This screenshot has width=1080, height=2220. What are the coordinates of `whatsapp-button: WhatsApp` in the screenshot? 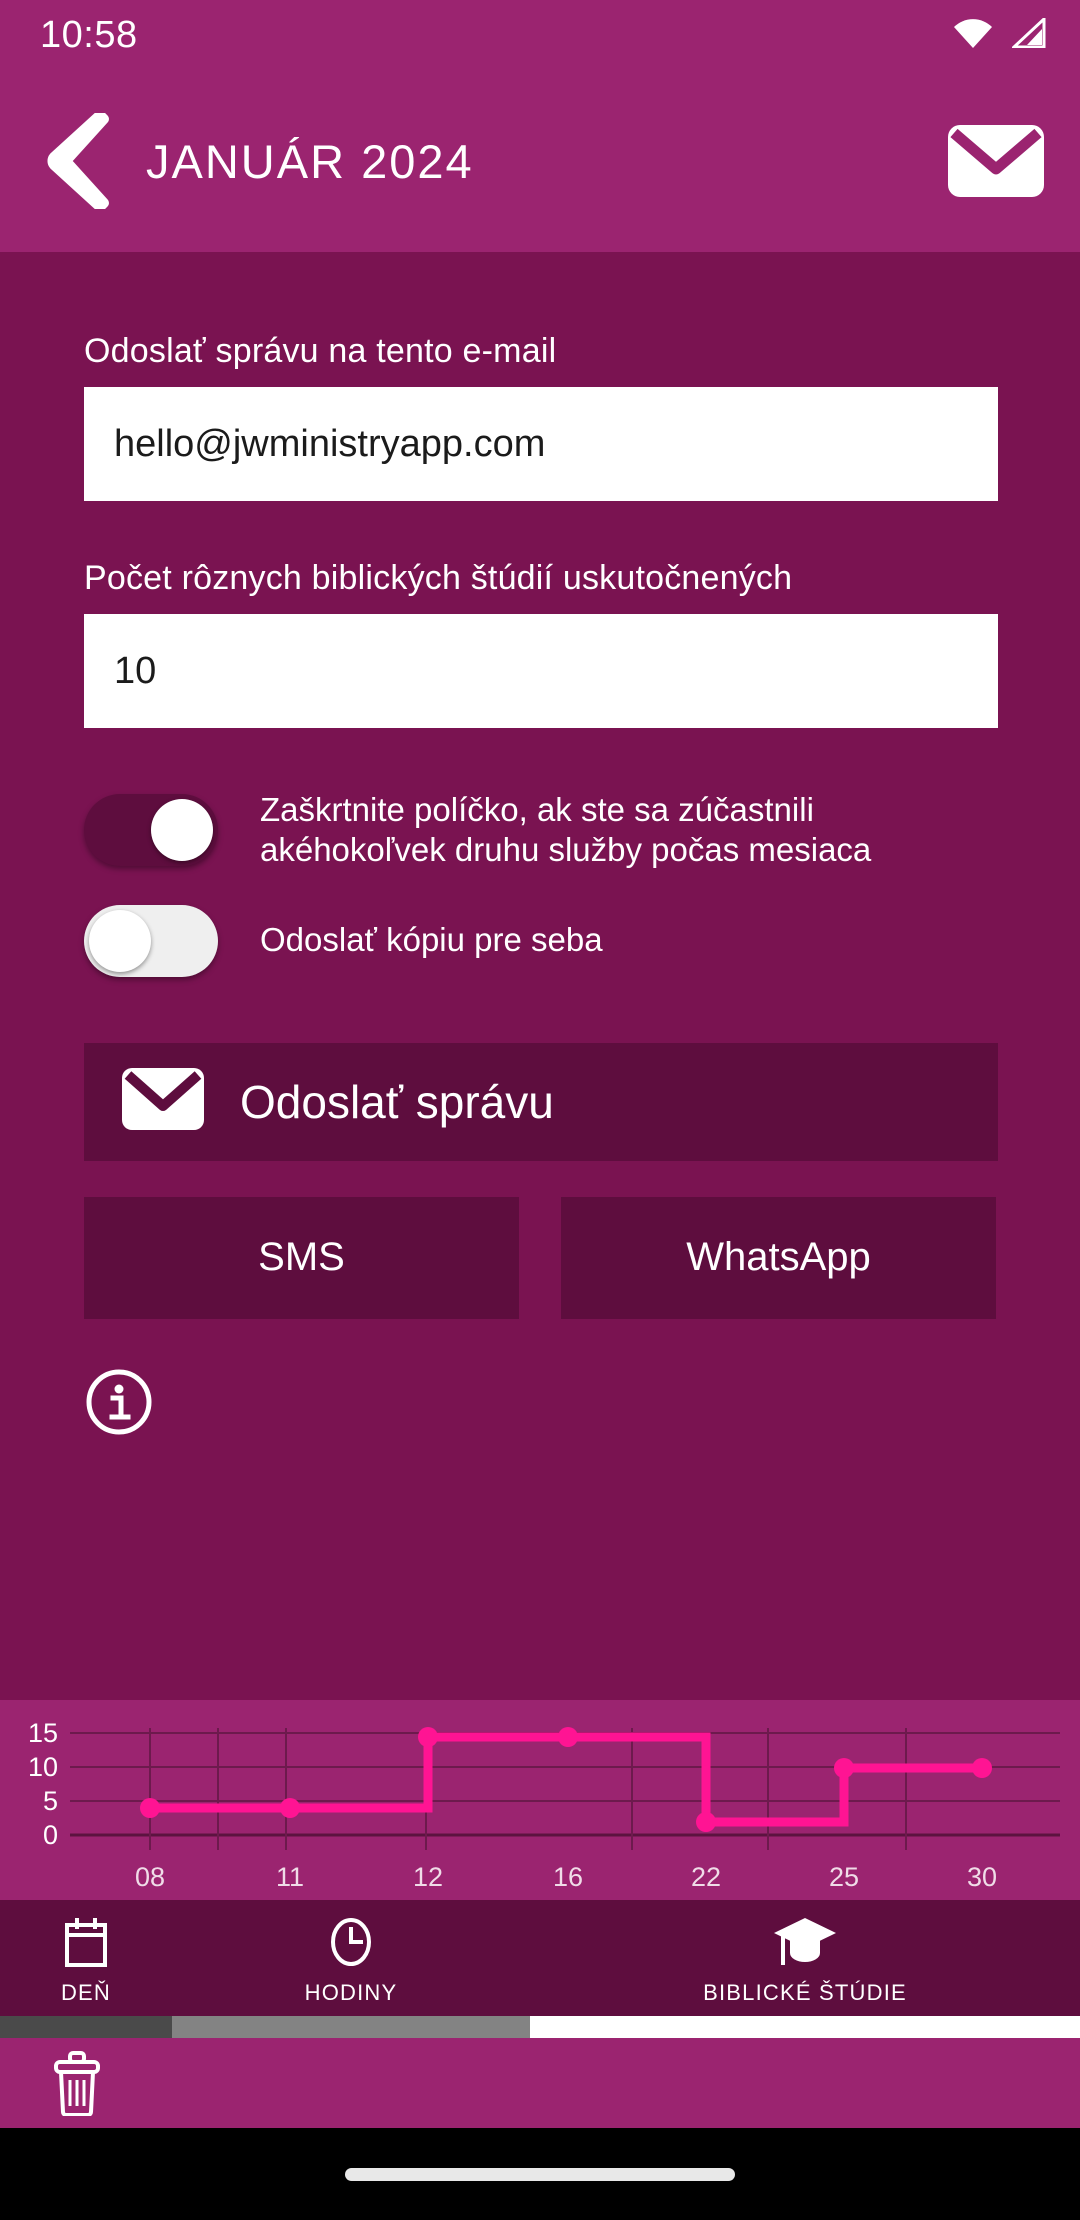 It's located at (778, 1257).